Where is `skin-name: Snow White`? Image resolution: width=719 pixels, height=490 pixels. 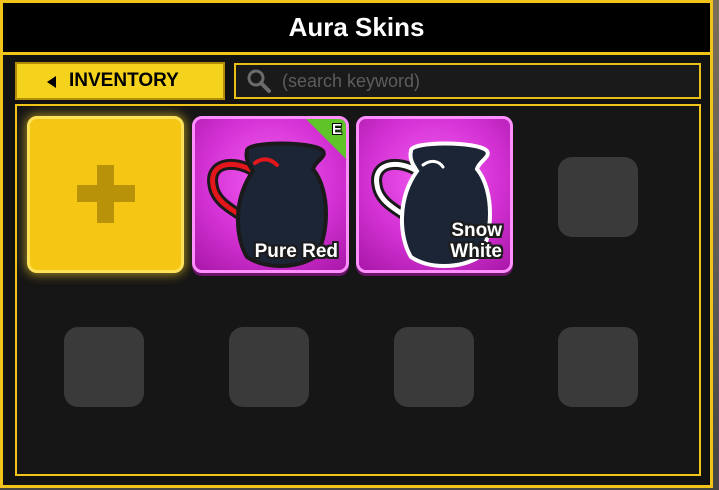 skin-name: Snow White is located at coordinates (476, 241).